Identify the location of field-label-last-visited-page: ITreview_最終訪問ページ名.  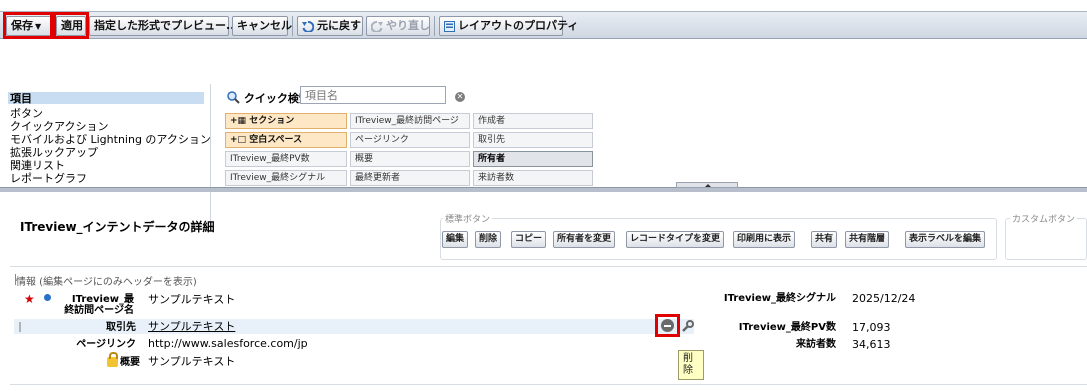
(99, 305).